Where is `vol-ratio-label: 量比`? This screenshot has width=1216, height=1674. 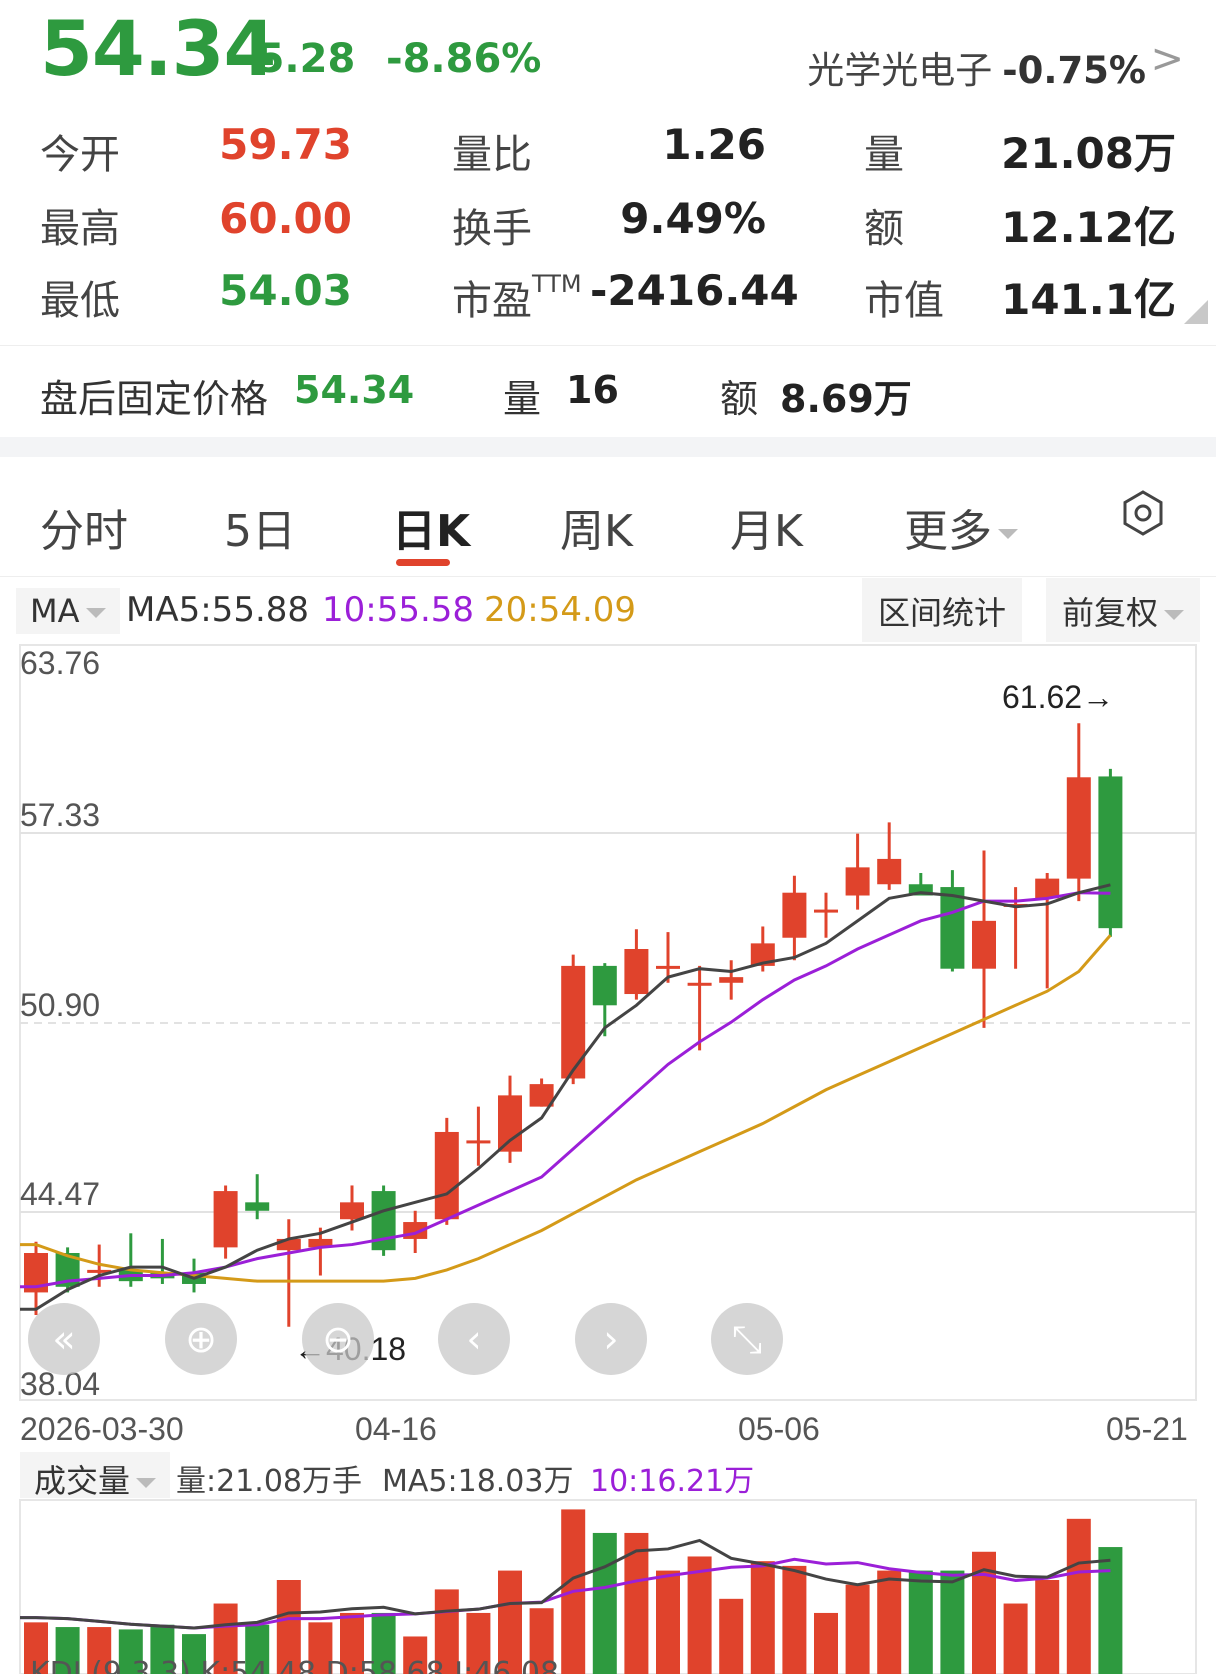
vol-ratio-label: 量比 is located at coordinates (492, 155).